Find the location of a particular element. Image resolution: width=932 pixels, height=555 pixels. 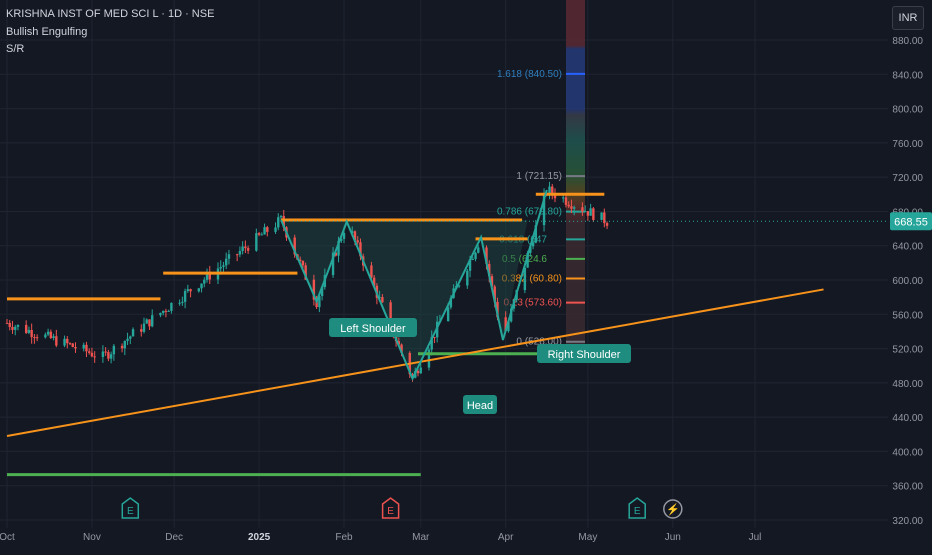

time-axis-tick: Mar is located at coordinates (421, 537).